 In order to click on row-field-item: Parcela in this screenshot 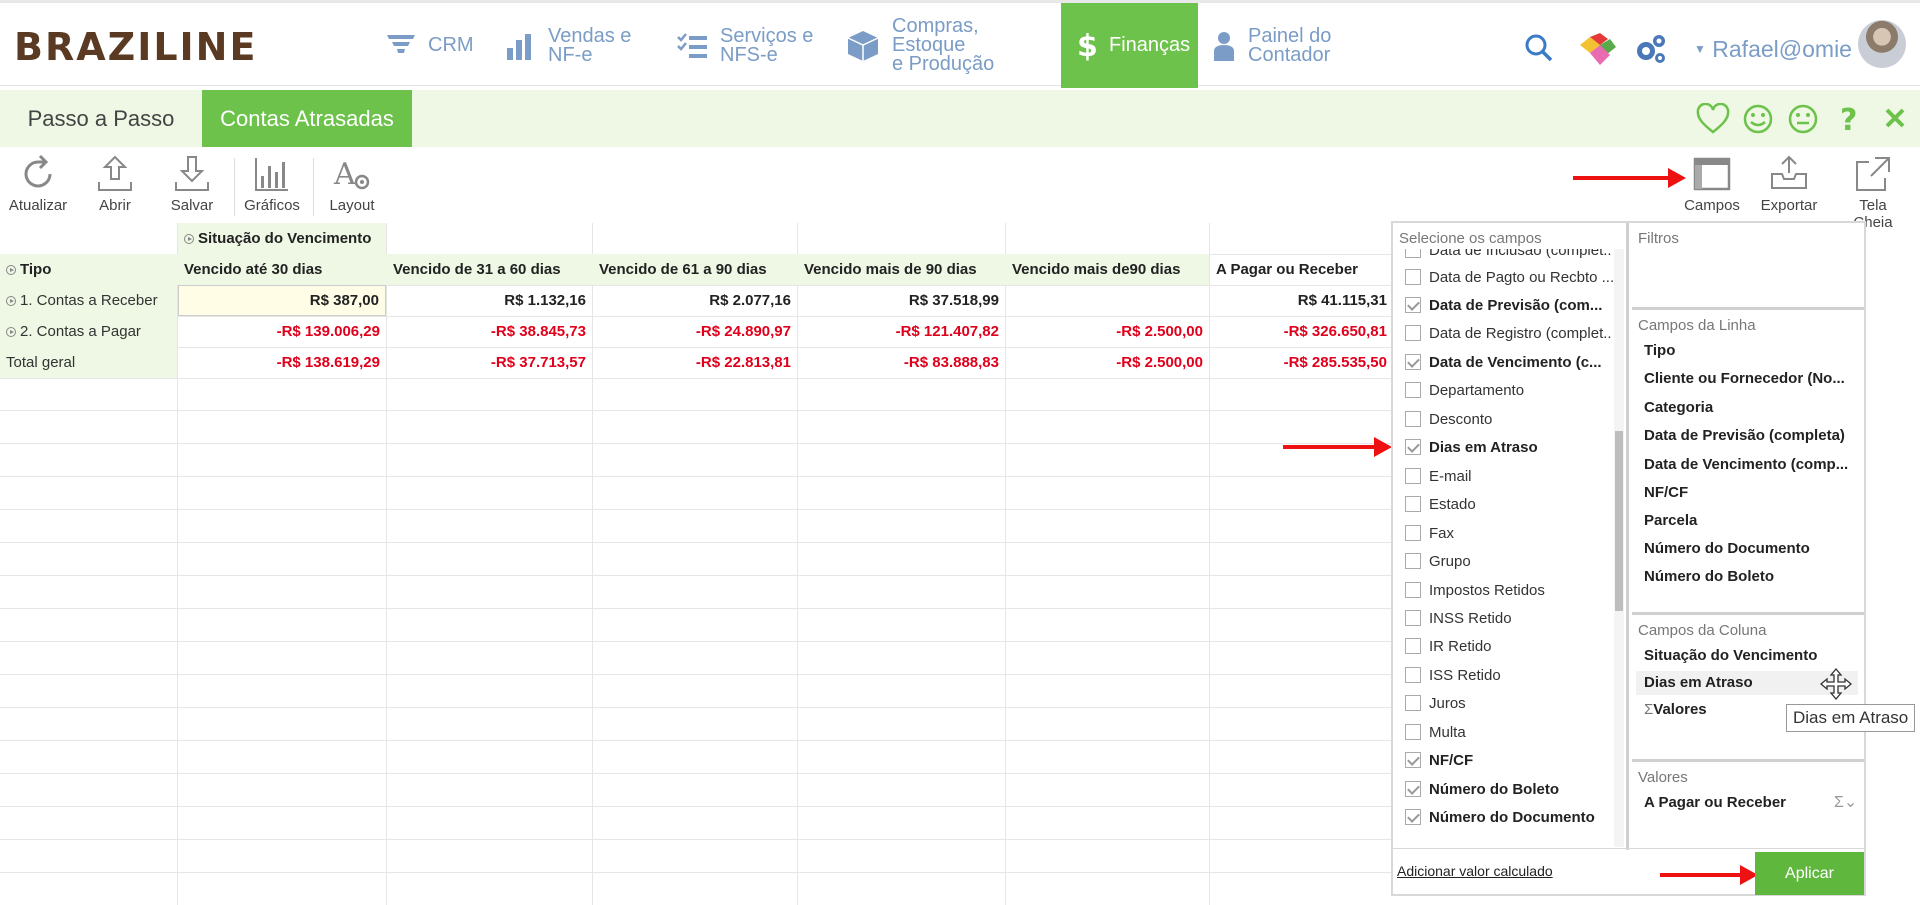, I will do `click(1670, 520)`.